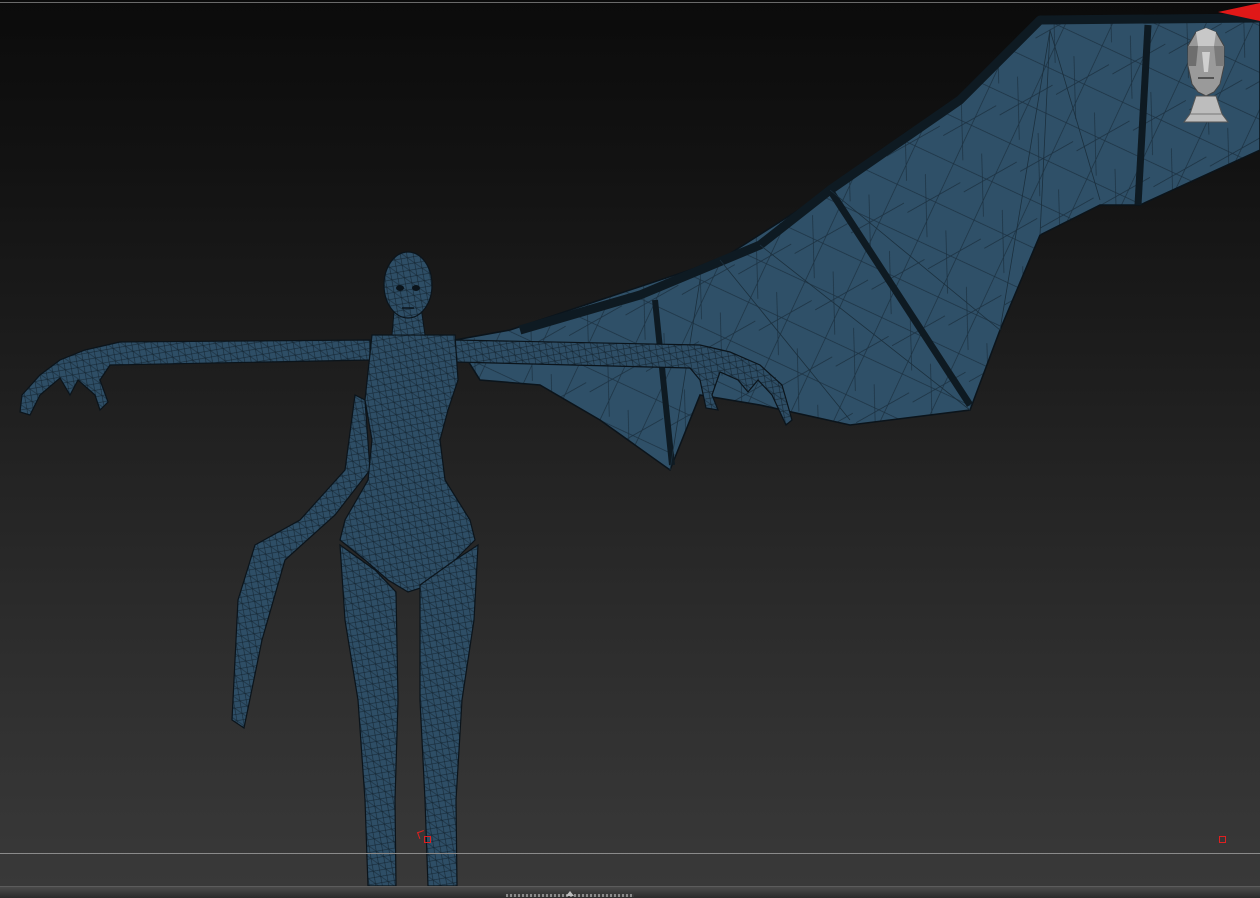 This screenshot has height=898, width=1260. I want to click on floor-grid-line, so click(630, 853).